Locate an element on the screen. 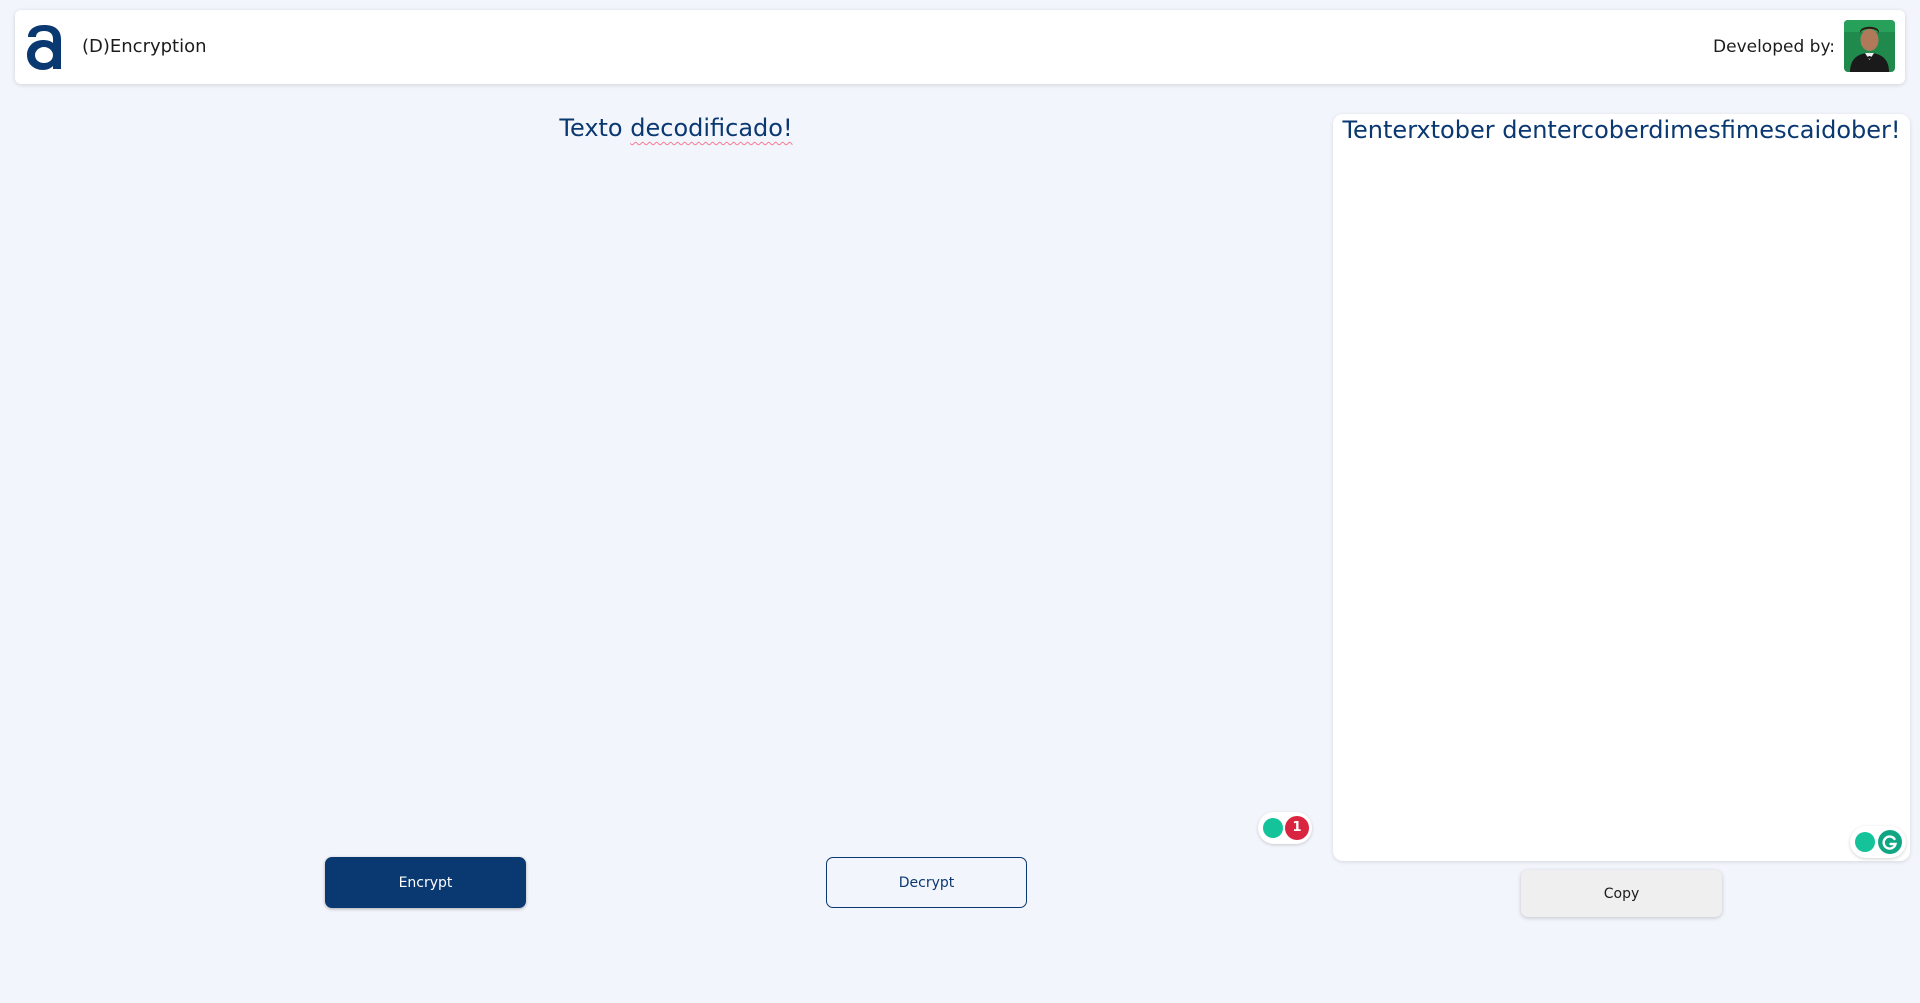 The width and height of the screenshot is (1920, 1003). app-header: (D)Encryption Developed by: is located at coordinates (960, 47).